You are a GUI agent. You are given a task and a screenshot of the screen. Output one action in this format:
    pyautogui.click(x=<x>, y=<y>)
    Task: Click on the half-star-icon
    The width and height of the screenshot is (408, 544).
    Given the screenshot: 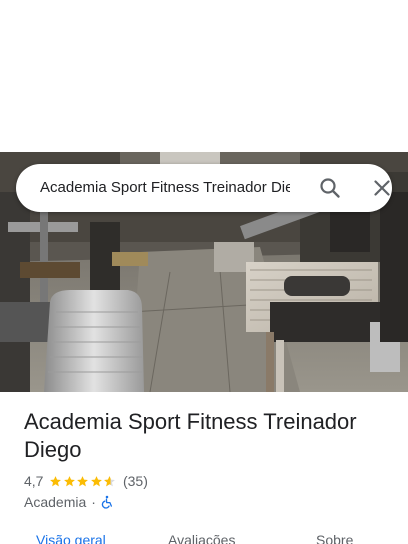 What is the action you would take?
    pyautogui.click(x=110, y=480)
    